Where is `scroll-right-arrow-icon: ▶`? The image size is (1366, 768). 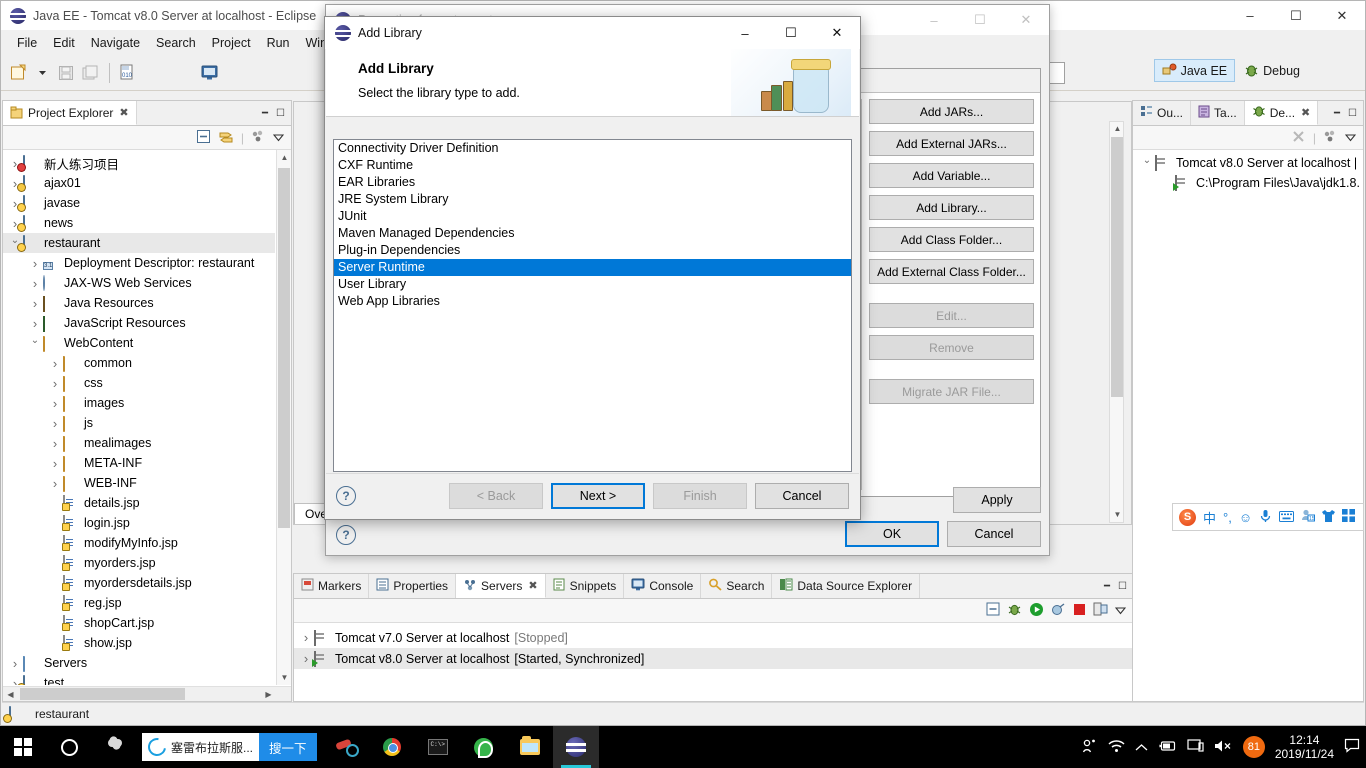
scroll-right-arrow-icon: ▶ is located at coordinates (268, 694).